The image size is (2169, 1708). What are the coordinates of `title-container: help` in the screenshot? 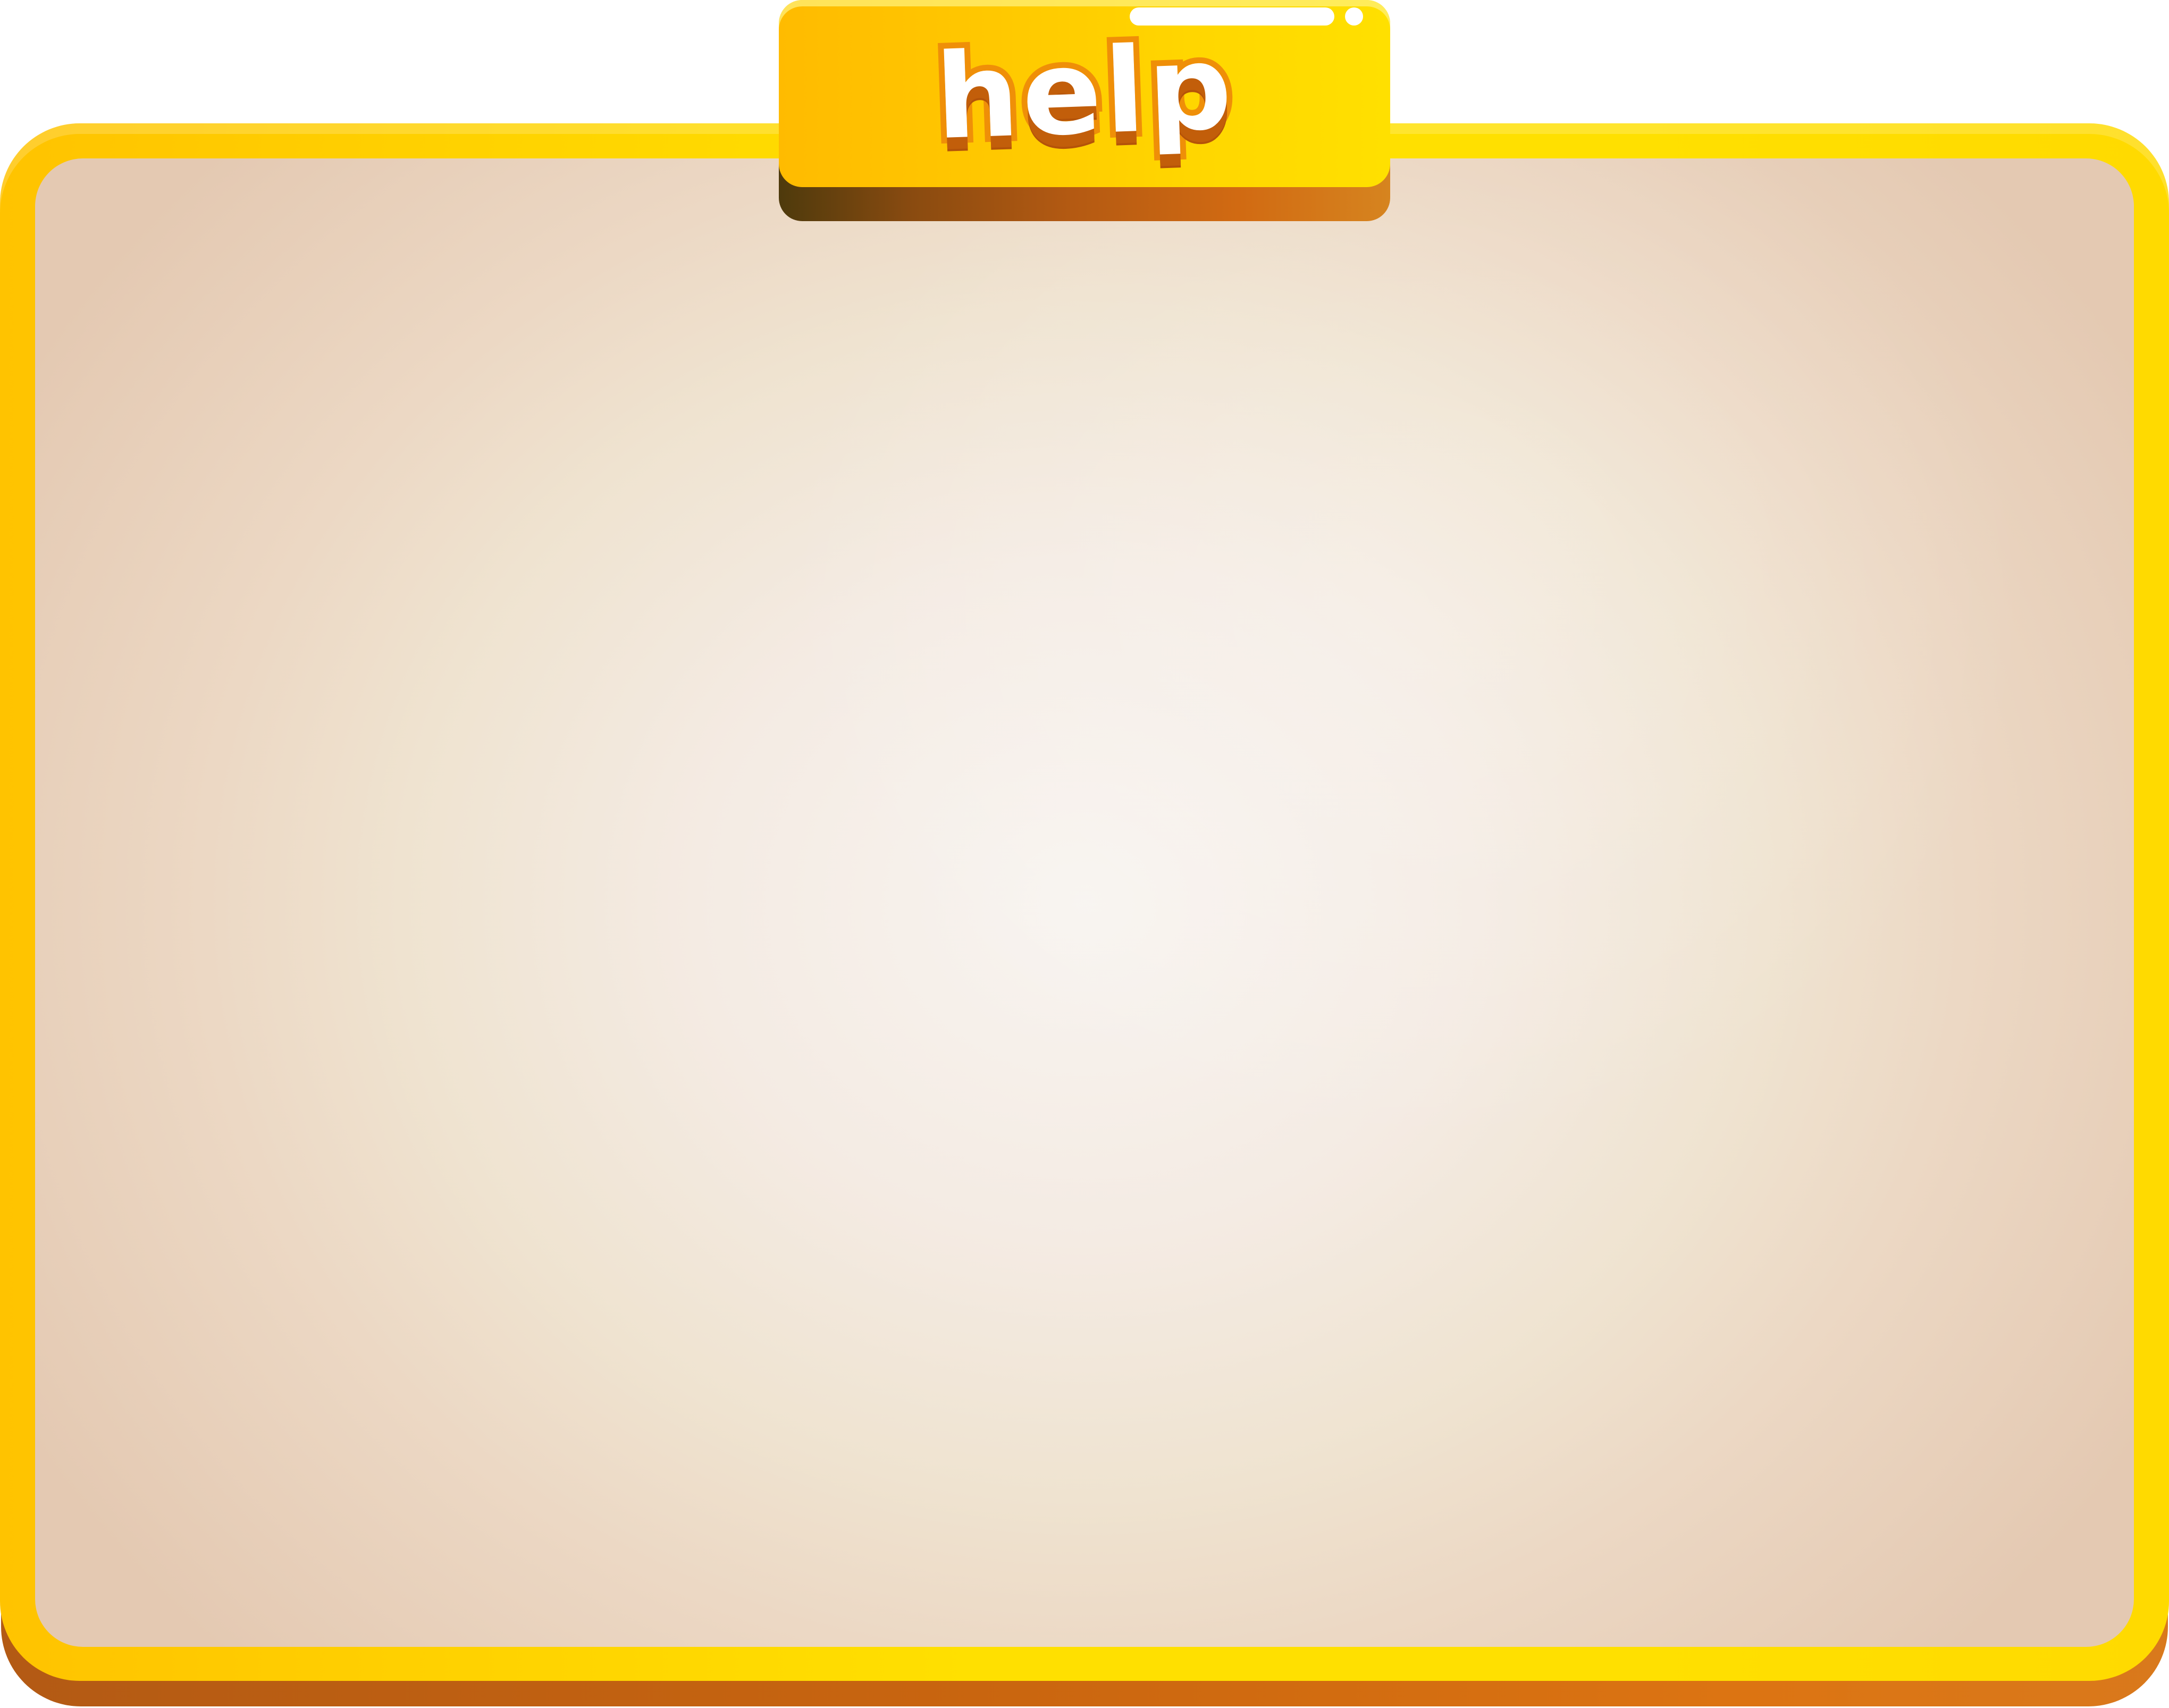 It's located at (1085, 97).